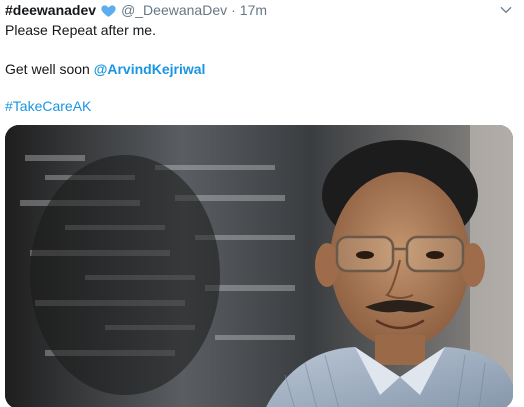 This screenshot has height=407, width=524. Describe the element at coordinates (174, 10) in the screenshot. I see `user-handle: @_DeewanaDev` at that location.